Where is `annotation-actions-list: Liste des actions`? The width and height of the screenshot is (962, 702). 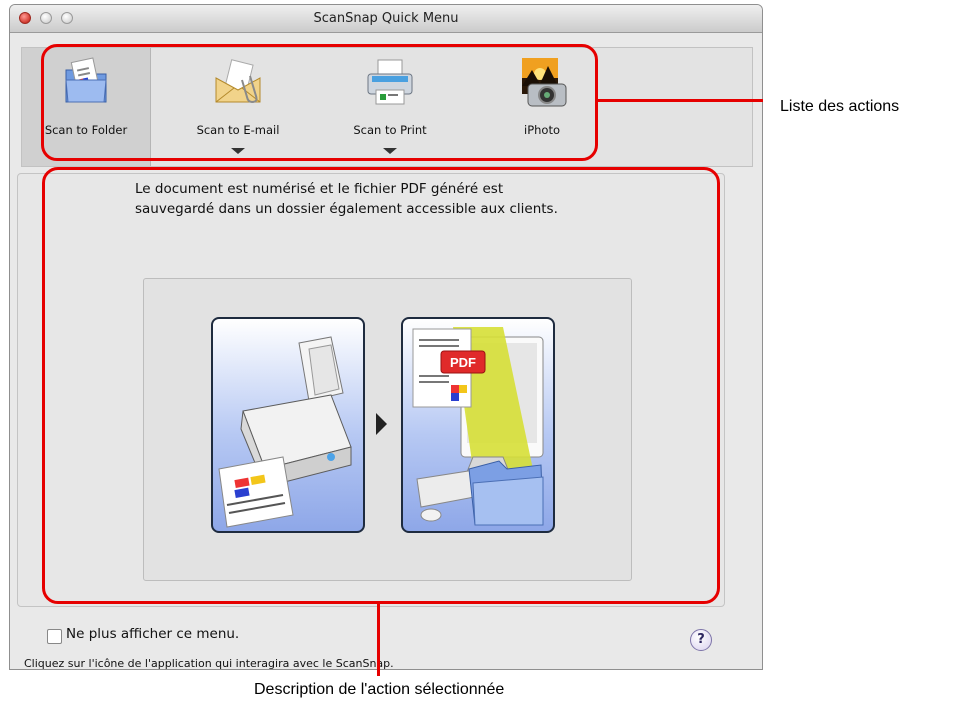 annotation-actions-list: Liste des actions is located at coordinates (840, 106).